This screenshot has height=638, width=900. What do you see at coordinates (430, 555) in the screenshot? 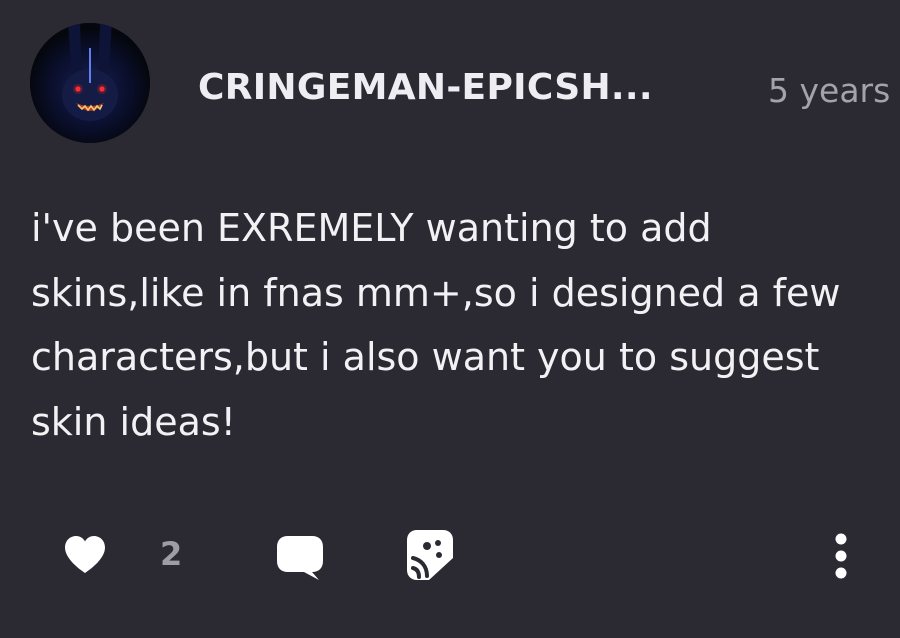
I see `sticker-icon` at bounding box center [430, 555].